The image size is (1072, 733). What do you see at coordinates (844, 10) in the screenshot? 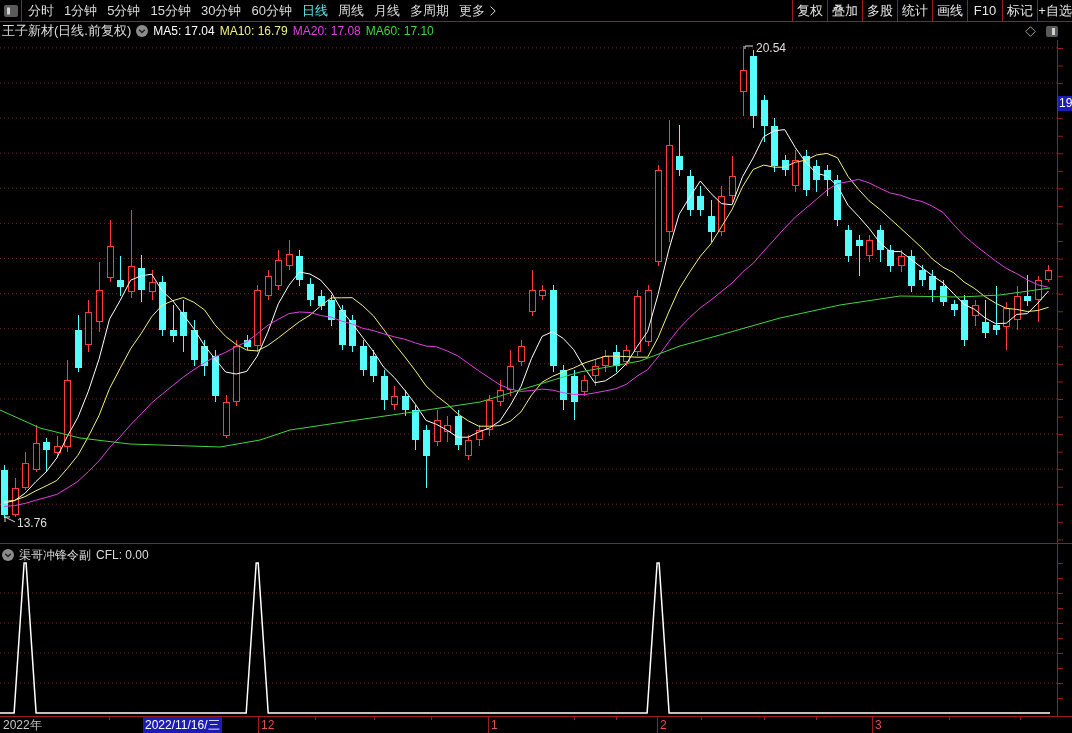
I see `toolbar-button: 叠加` at bounding box center [844, 10].